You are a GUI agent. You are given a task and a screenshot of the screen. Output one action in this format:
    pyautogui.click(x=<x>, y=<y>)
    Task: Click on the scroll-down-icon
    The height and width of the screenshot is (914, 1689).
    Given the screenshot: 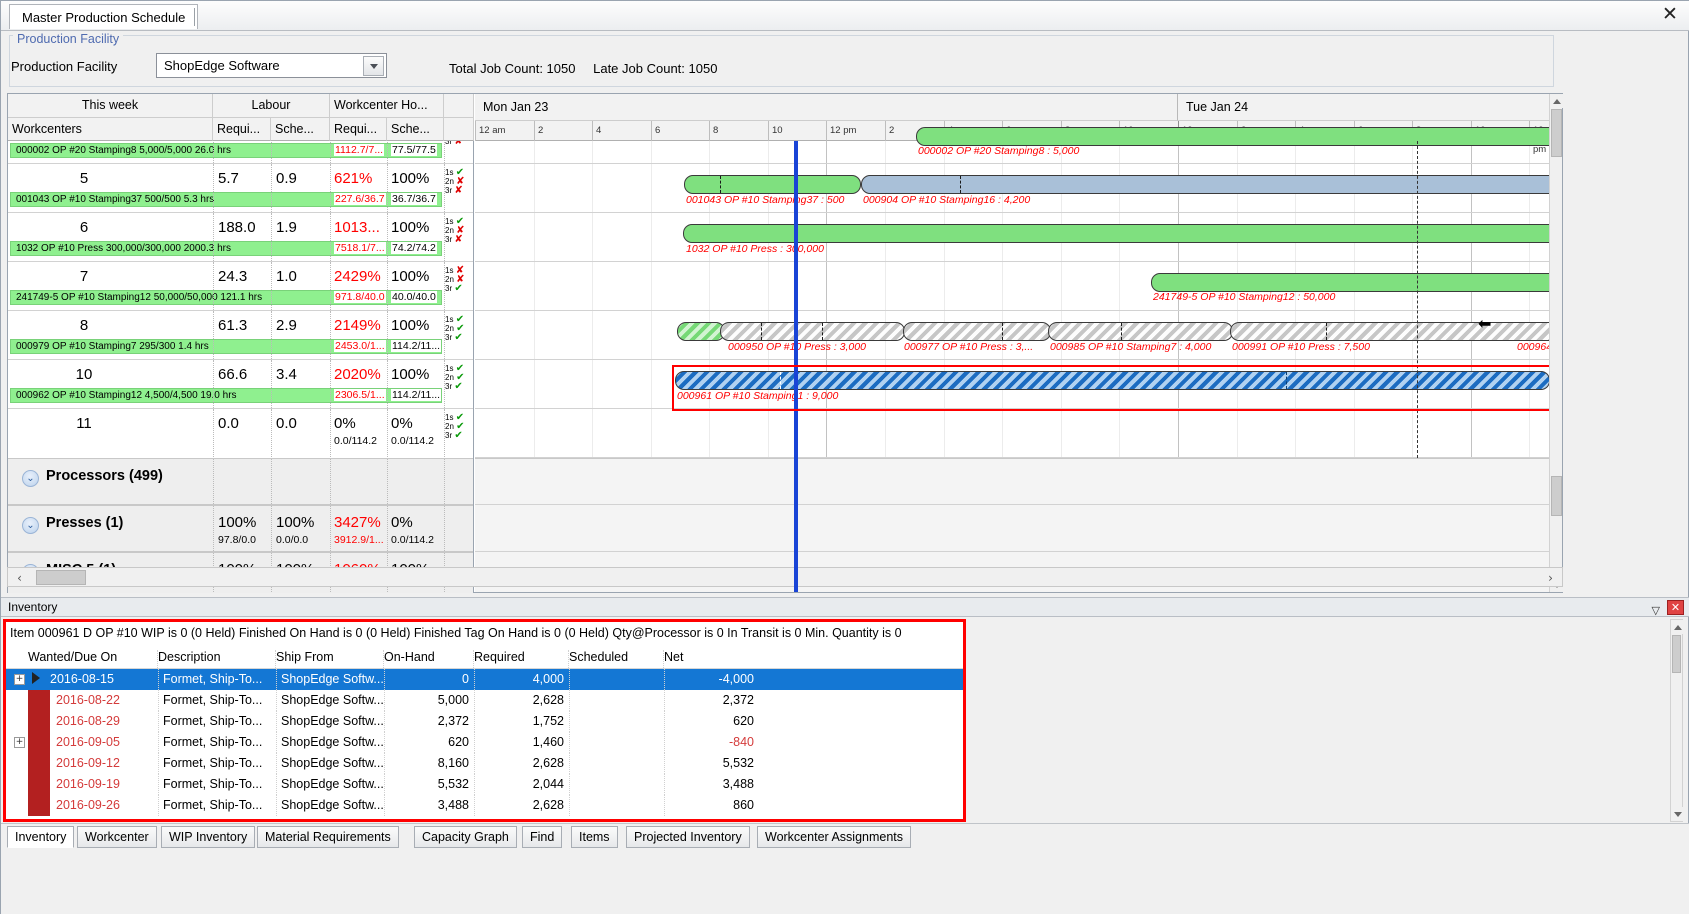 What is the action you would take?
    pyautogui.click(x=1677, y=814)
    